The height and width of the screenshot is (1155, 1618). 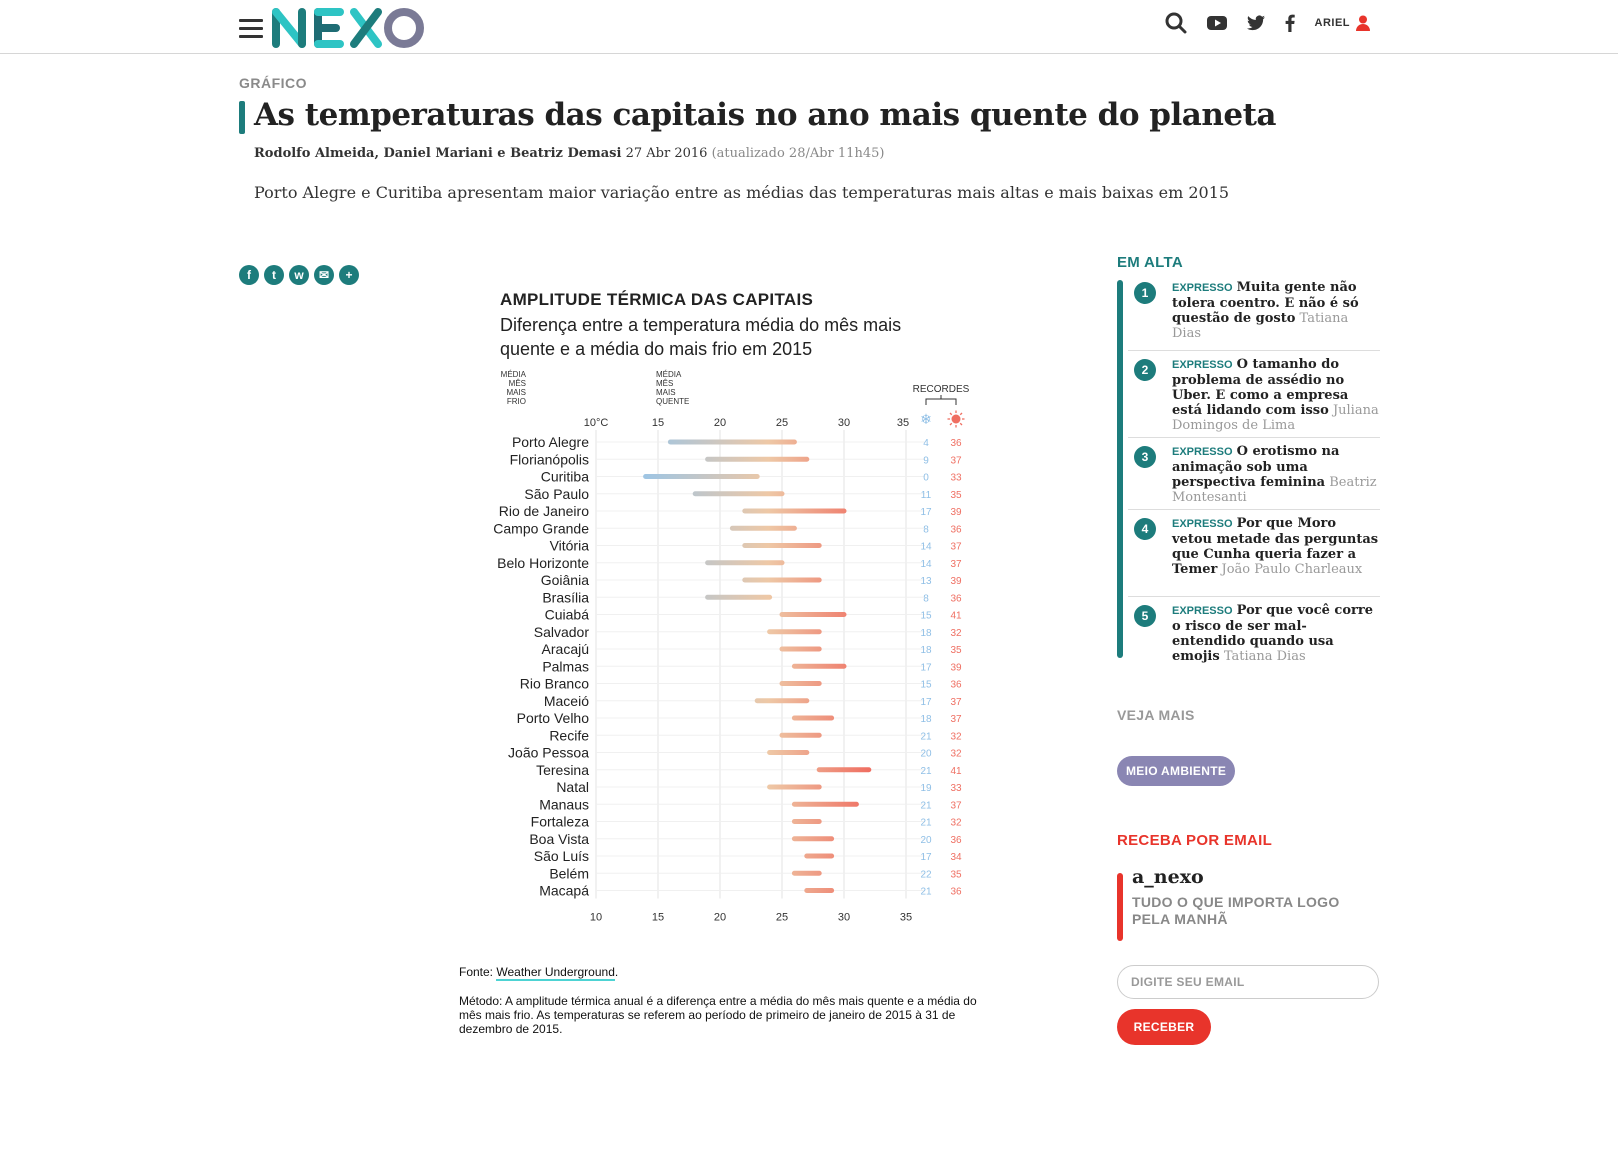 I want to click on city-label: Rio de Janeiro, so click(x=544, y=511).